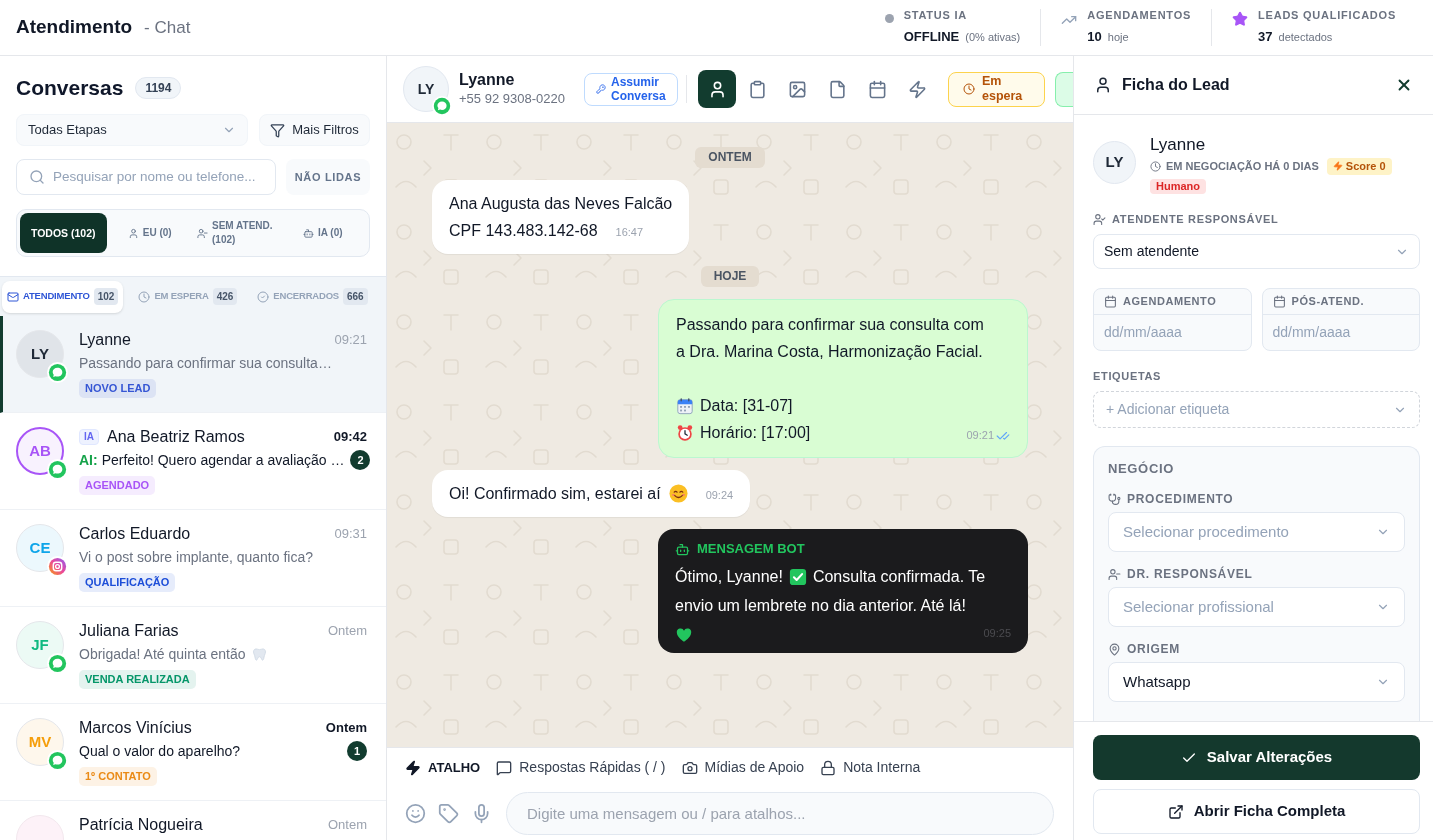 The image size is (1433, 840). Describe the element at coordinates (160, 751) in the screenshot. I see `message-preview: Qual o valor do aparelho?` at that location.